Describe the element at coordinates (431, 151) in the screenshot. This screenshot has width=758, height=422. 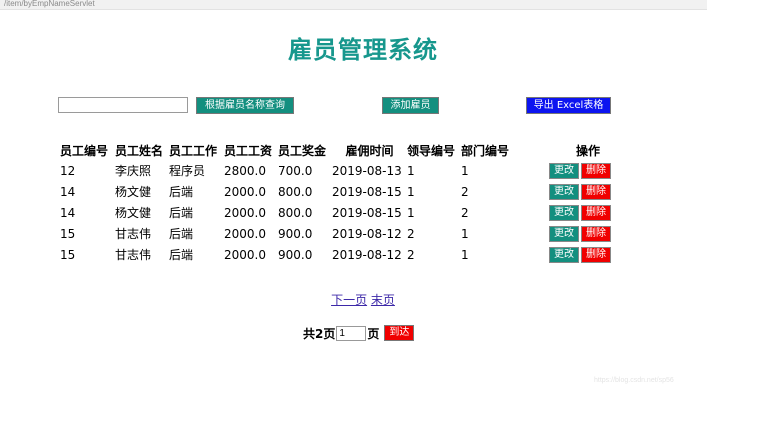
I see `header-leader-id: 领导编号` at that location.